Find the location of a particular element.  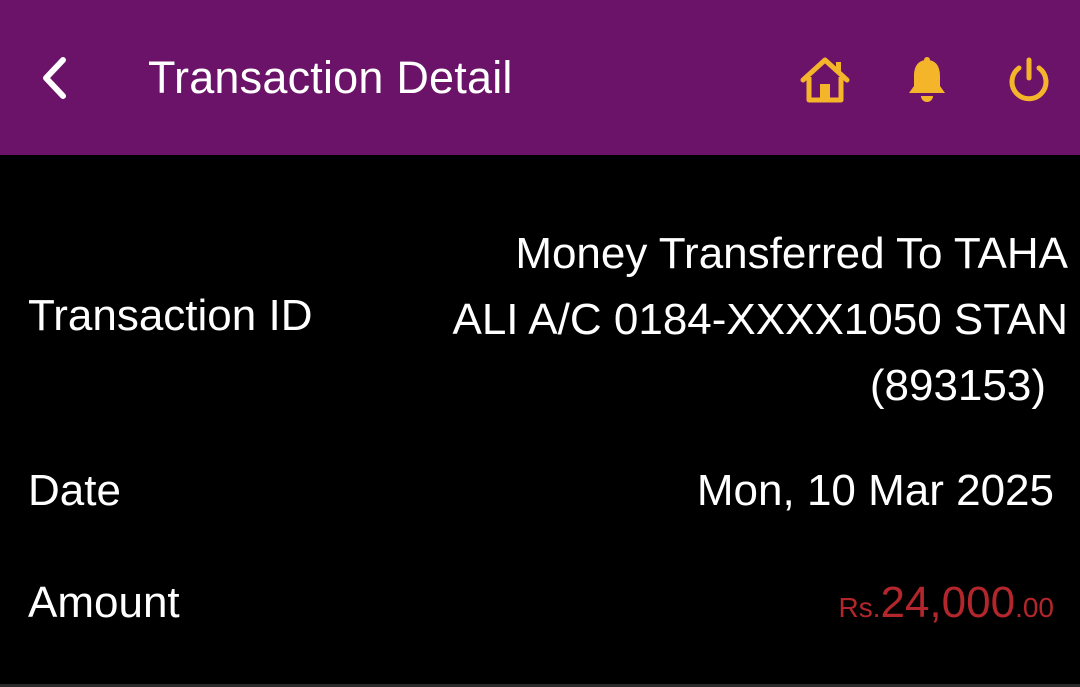

amount-label: Amount is located at coordinates (104, 602).